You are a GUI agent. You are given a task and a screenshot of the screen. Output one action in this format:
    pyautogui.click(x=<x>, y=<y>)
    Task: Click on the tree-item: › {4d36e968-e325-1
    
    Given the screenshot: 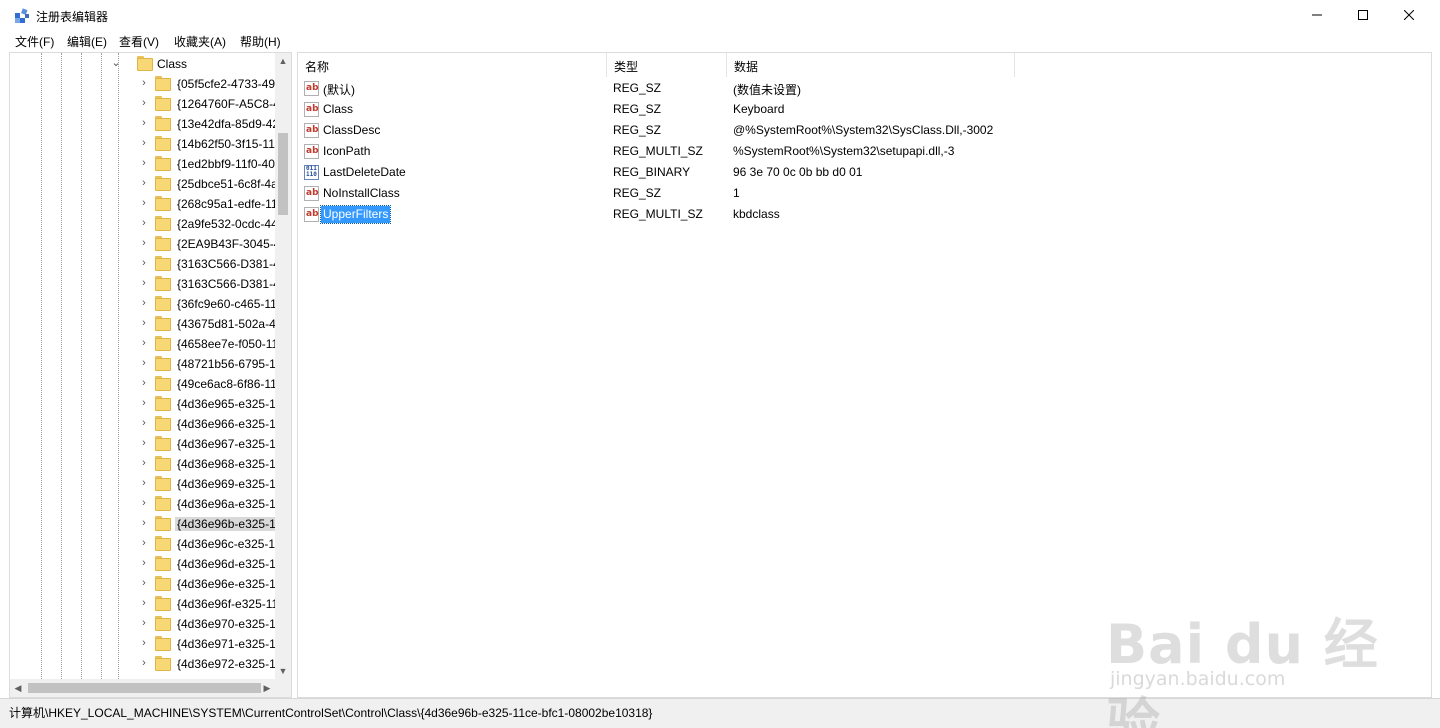 What is the action you would take?
    pyautogui.click(x=143, y=464)
    